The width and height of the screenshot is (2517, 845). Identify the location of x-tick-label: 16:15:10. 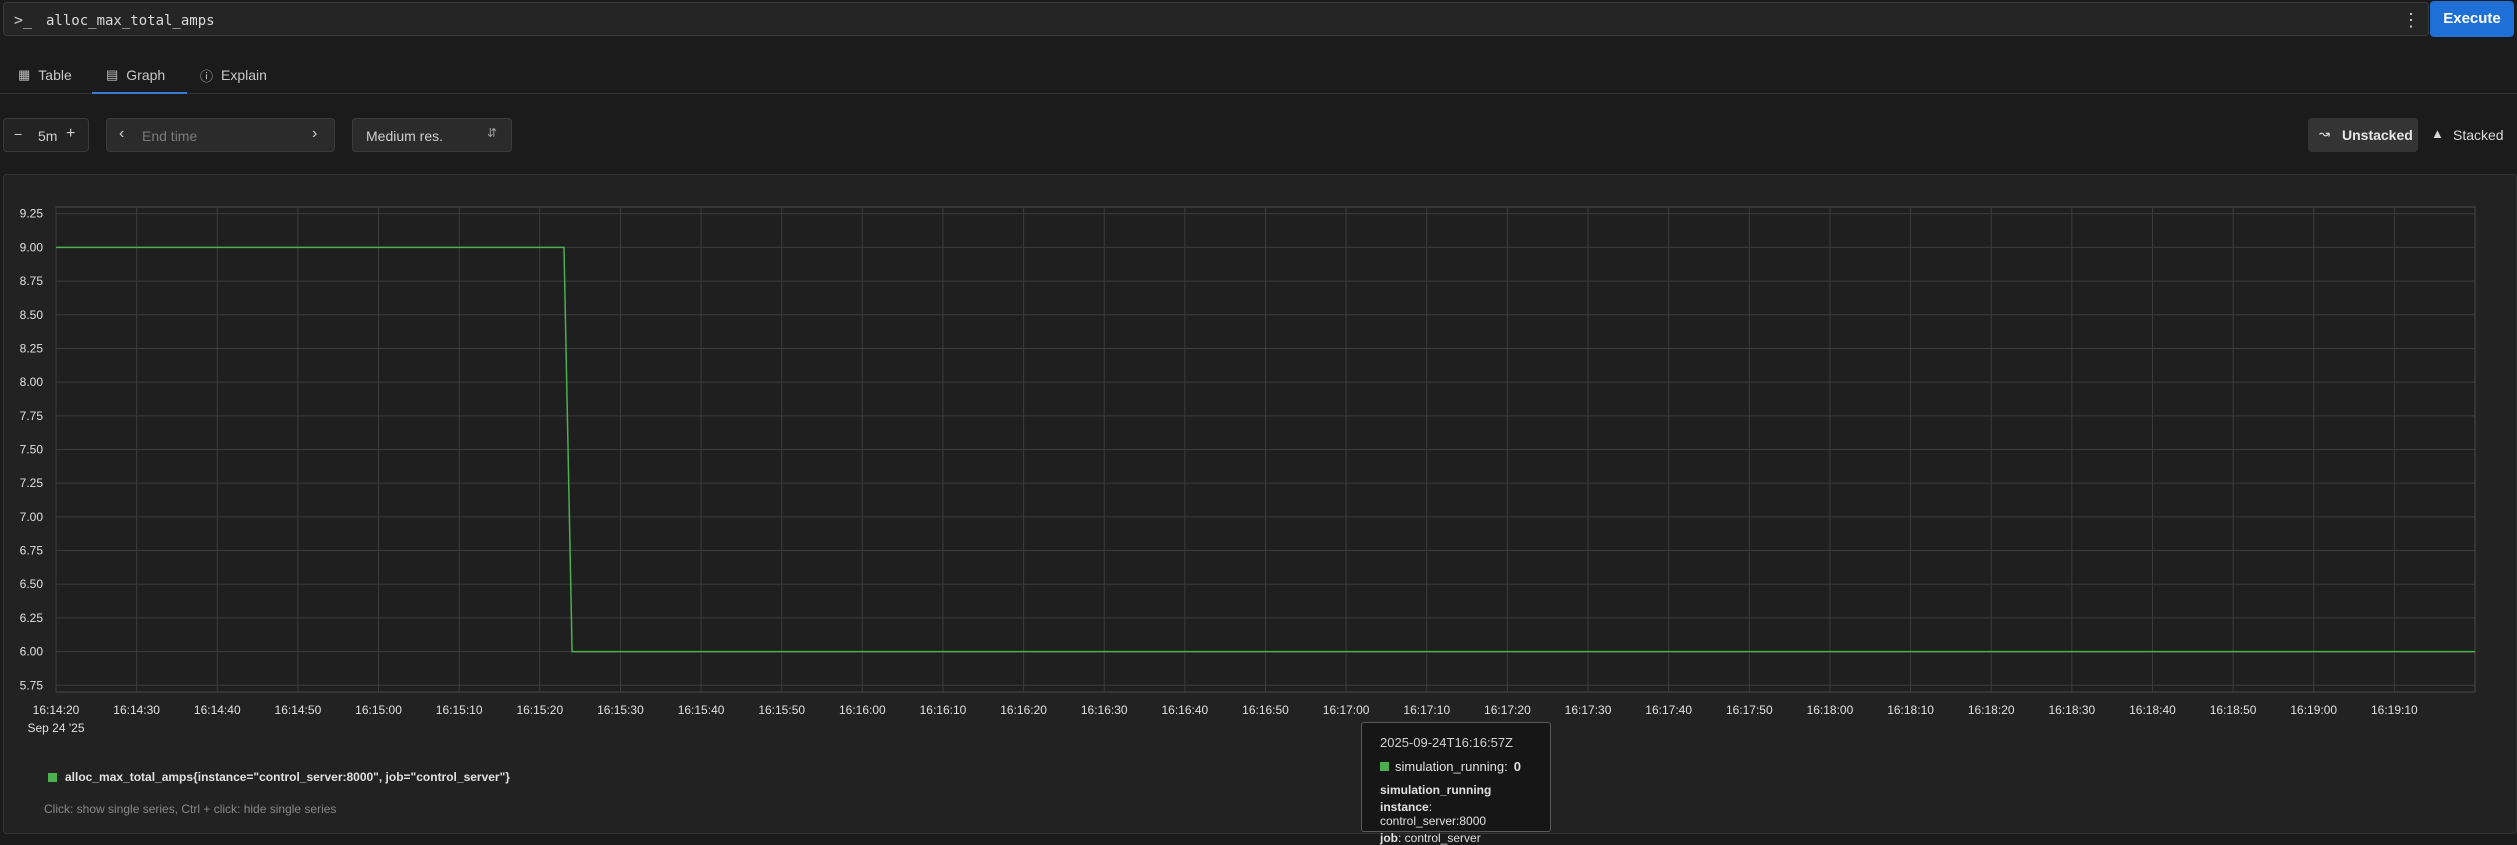
(459, 710).